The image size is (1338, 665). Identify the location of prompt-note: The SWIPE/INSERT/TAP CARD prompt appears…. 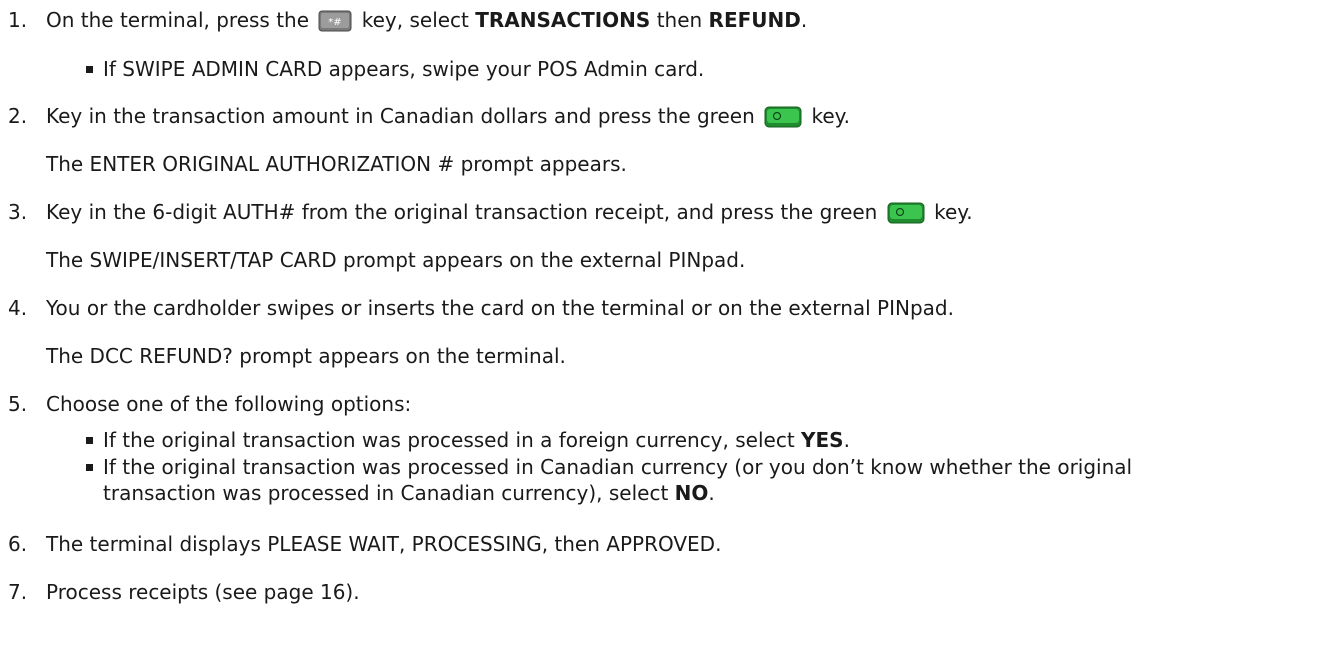
(396, 260).